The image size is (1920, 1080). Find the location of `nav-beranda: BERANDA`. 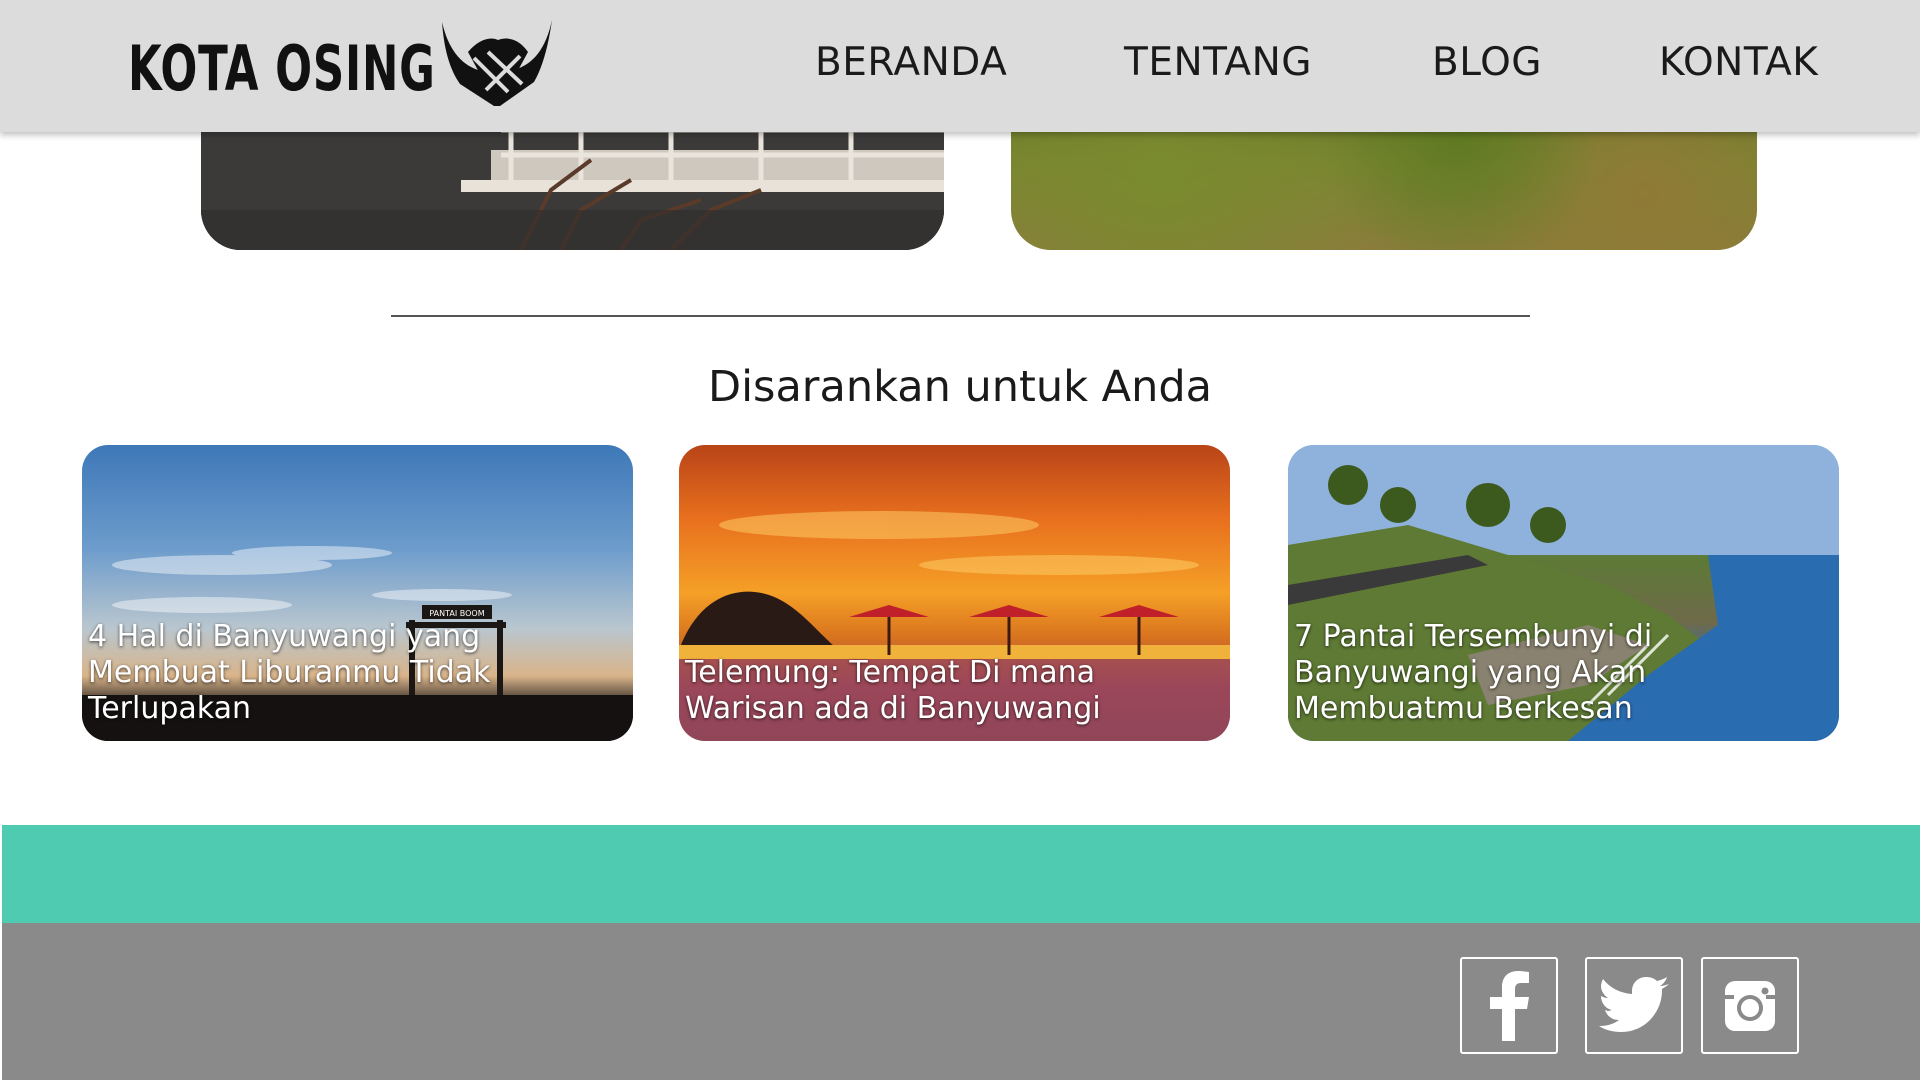

nav-beranda: BERANDA is located at coordinates (911, 62).